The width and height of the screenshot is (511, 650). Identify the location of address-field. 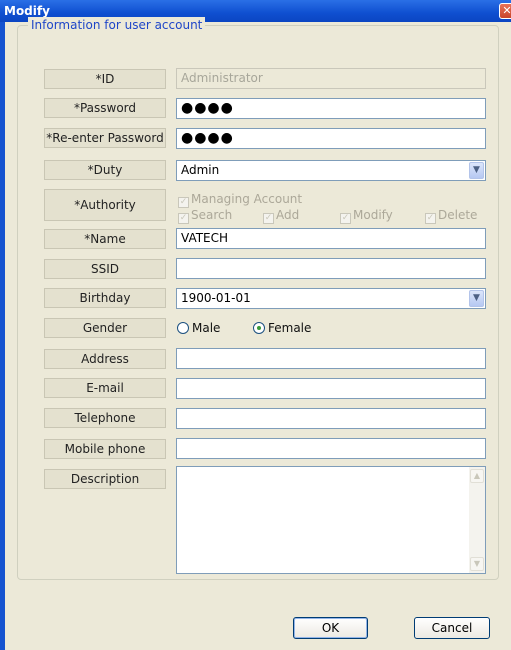
(331, 358).